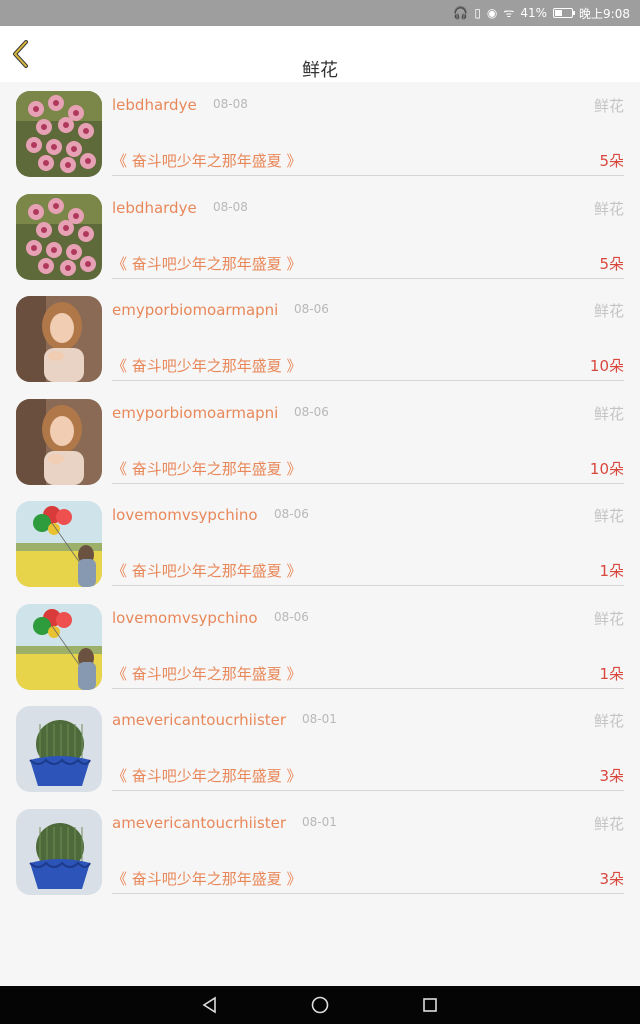  I want to click on status-bar: 🎧 ▯ ◉ ᯤ 41% 晚上9:08, so click(320, 13).